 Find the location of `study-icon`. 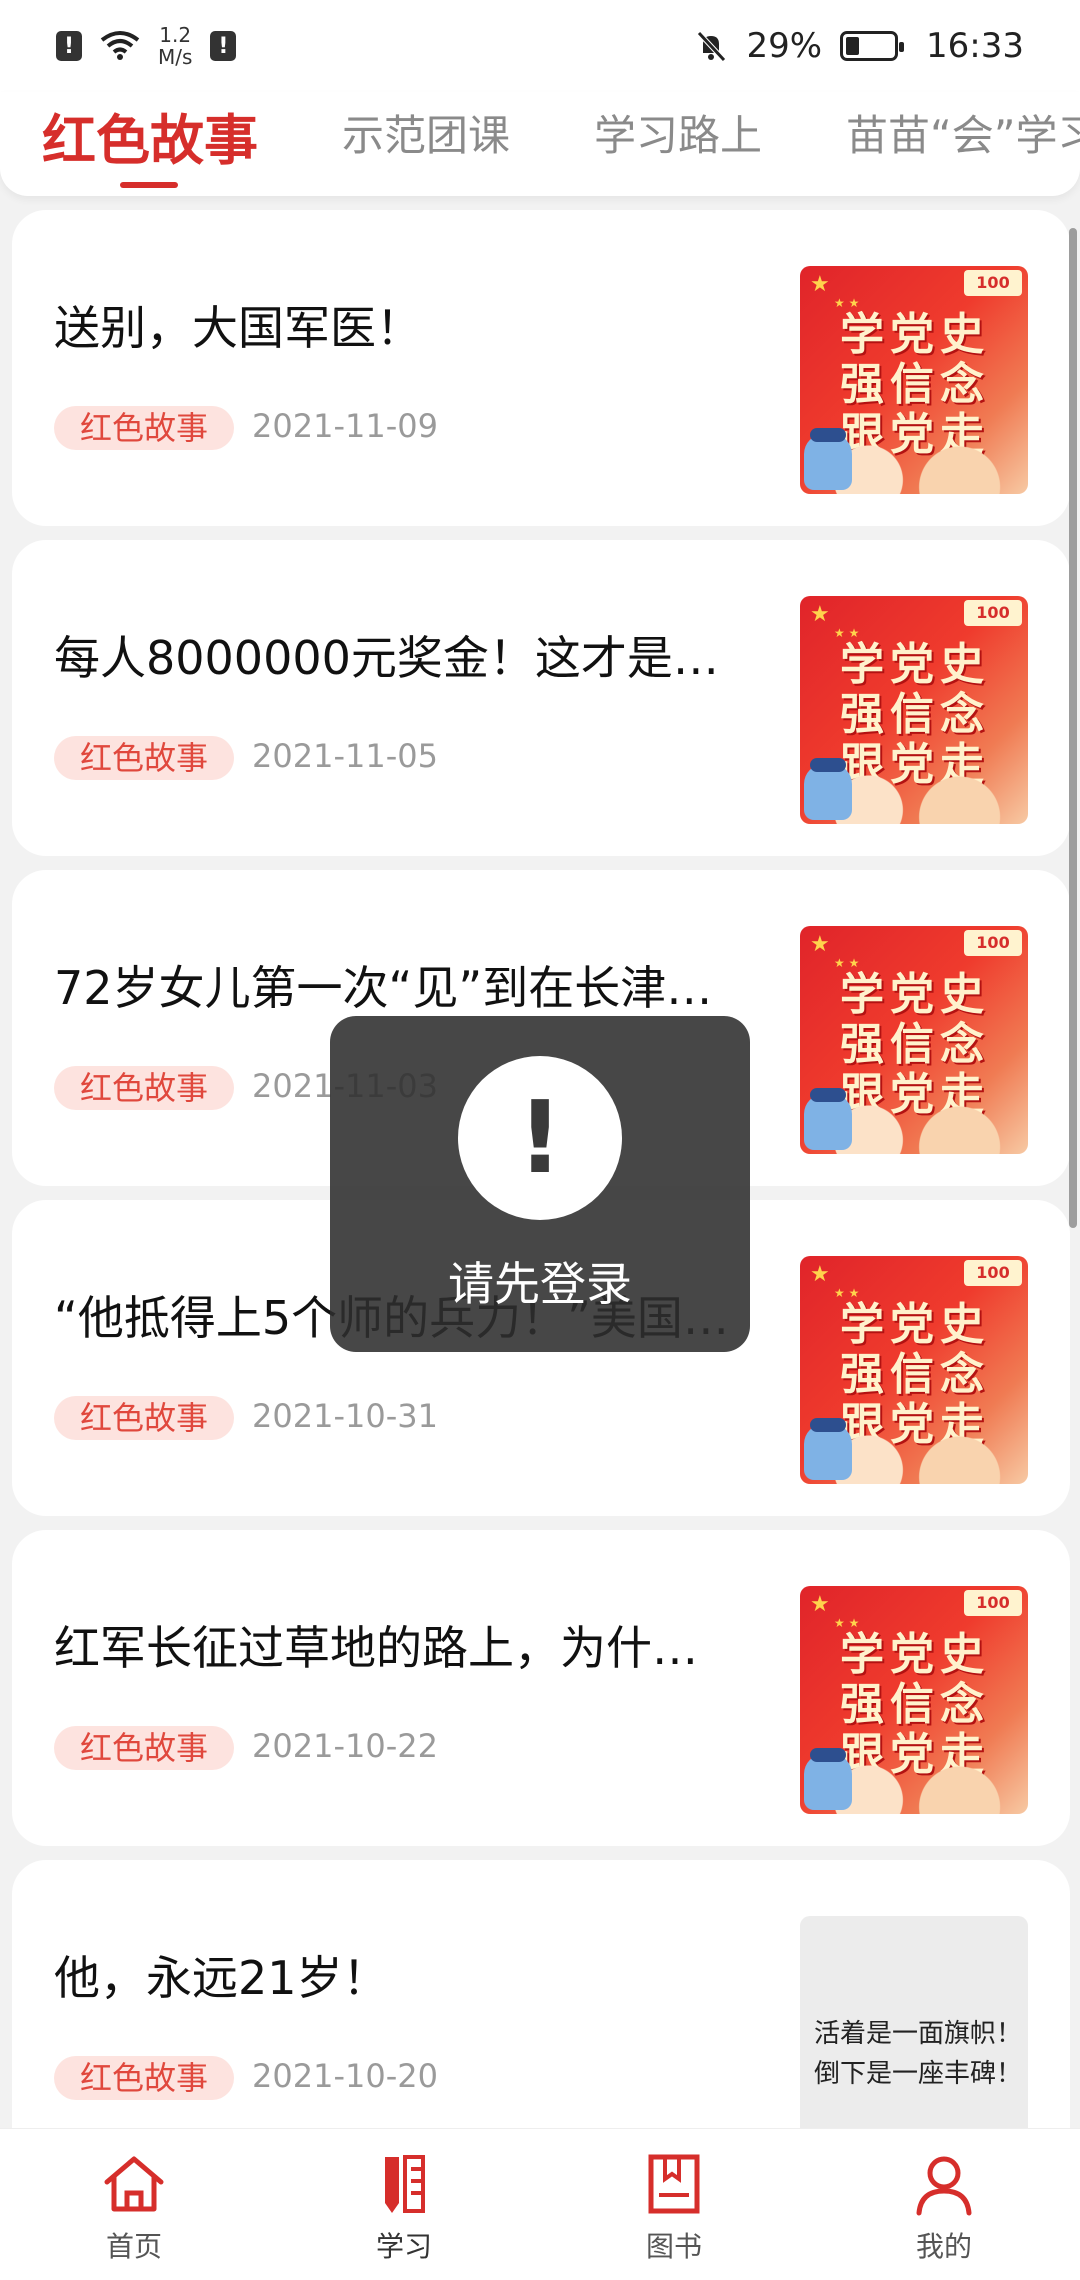

study-icon is located at coordinates (405, 2184).